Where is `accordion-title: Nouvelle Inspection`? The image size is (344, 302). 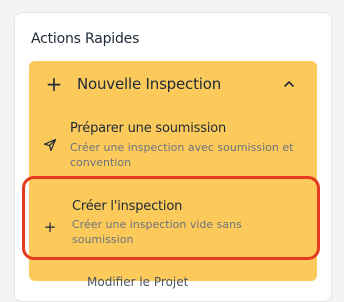
accordion-title: Nouvelle Inspection is located at coordinates (149, 84).